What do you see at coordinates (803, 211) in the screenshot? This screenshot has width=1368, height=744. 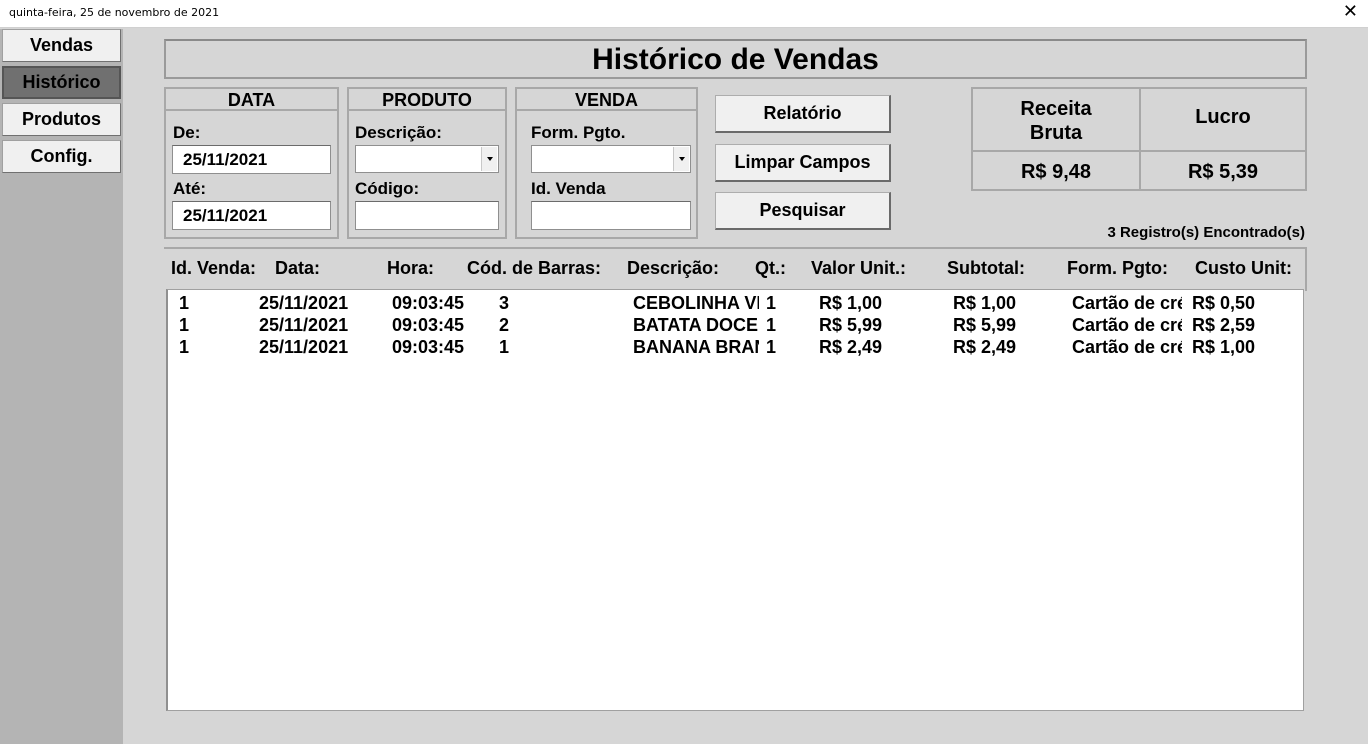 I see `search-button: Pesquisar` at bounding box center [803, 211].